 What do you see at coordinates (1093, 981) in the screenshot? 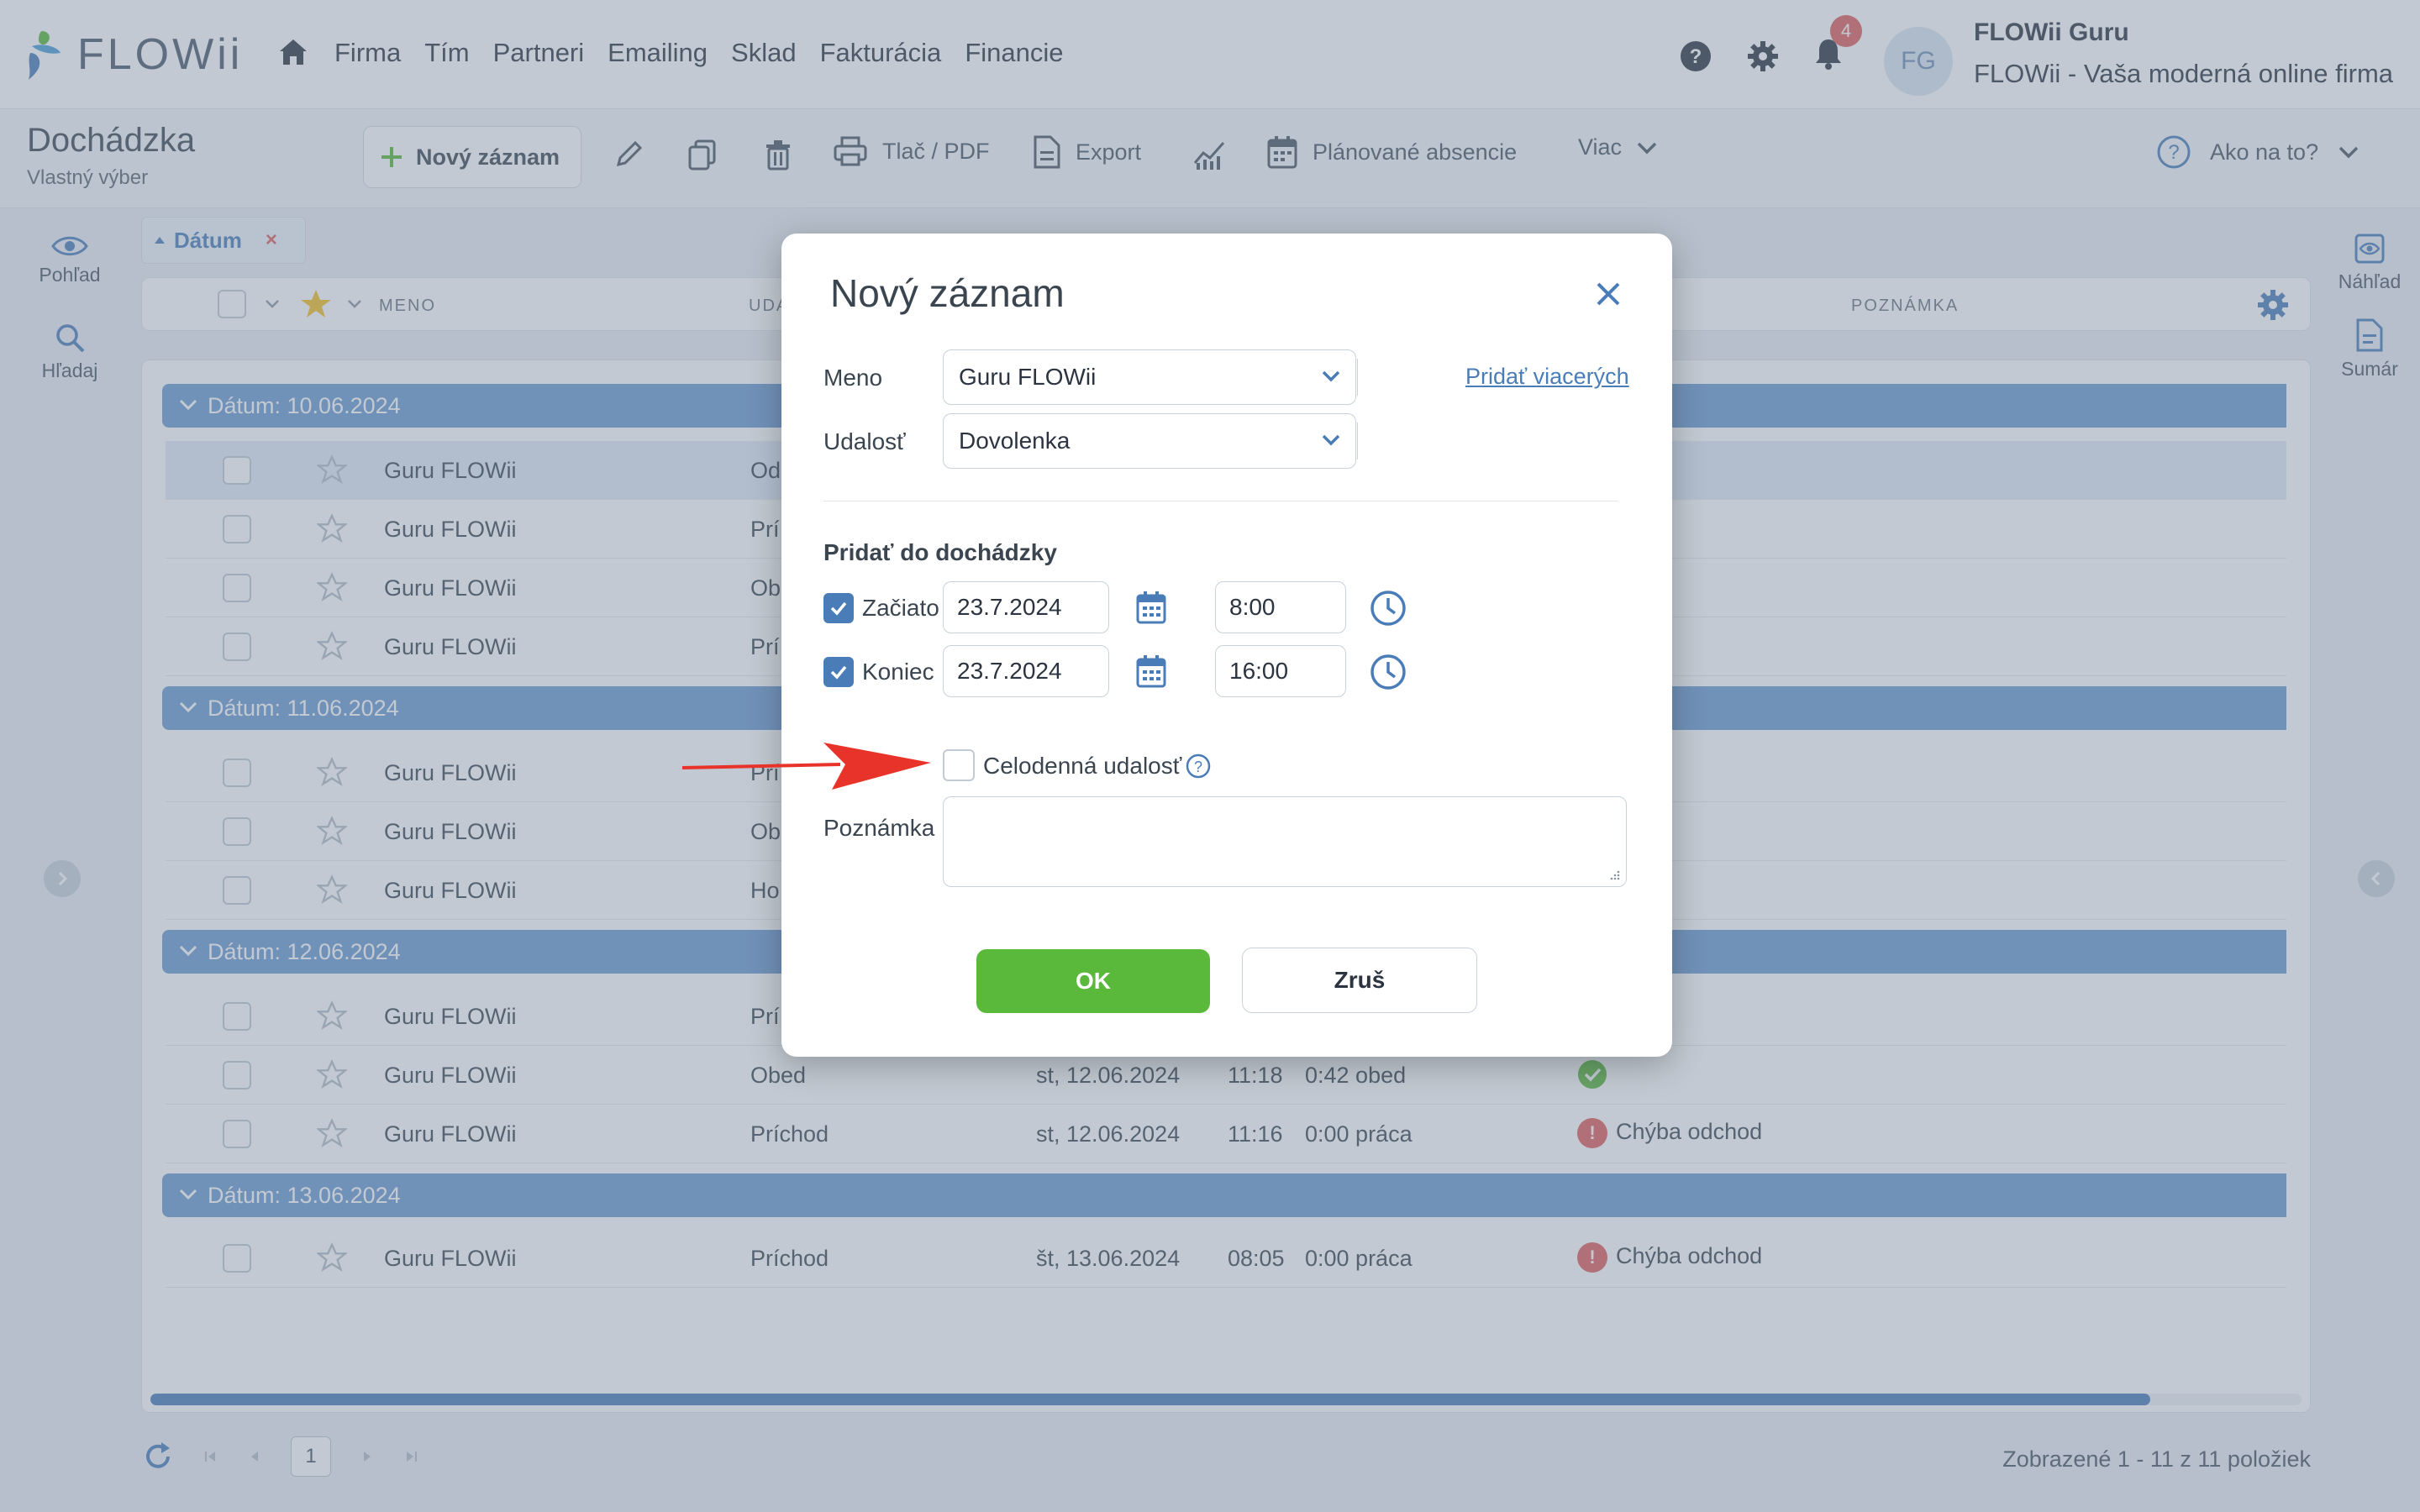
I see `ok-button: OK` at bounding box center [1093, 981].